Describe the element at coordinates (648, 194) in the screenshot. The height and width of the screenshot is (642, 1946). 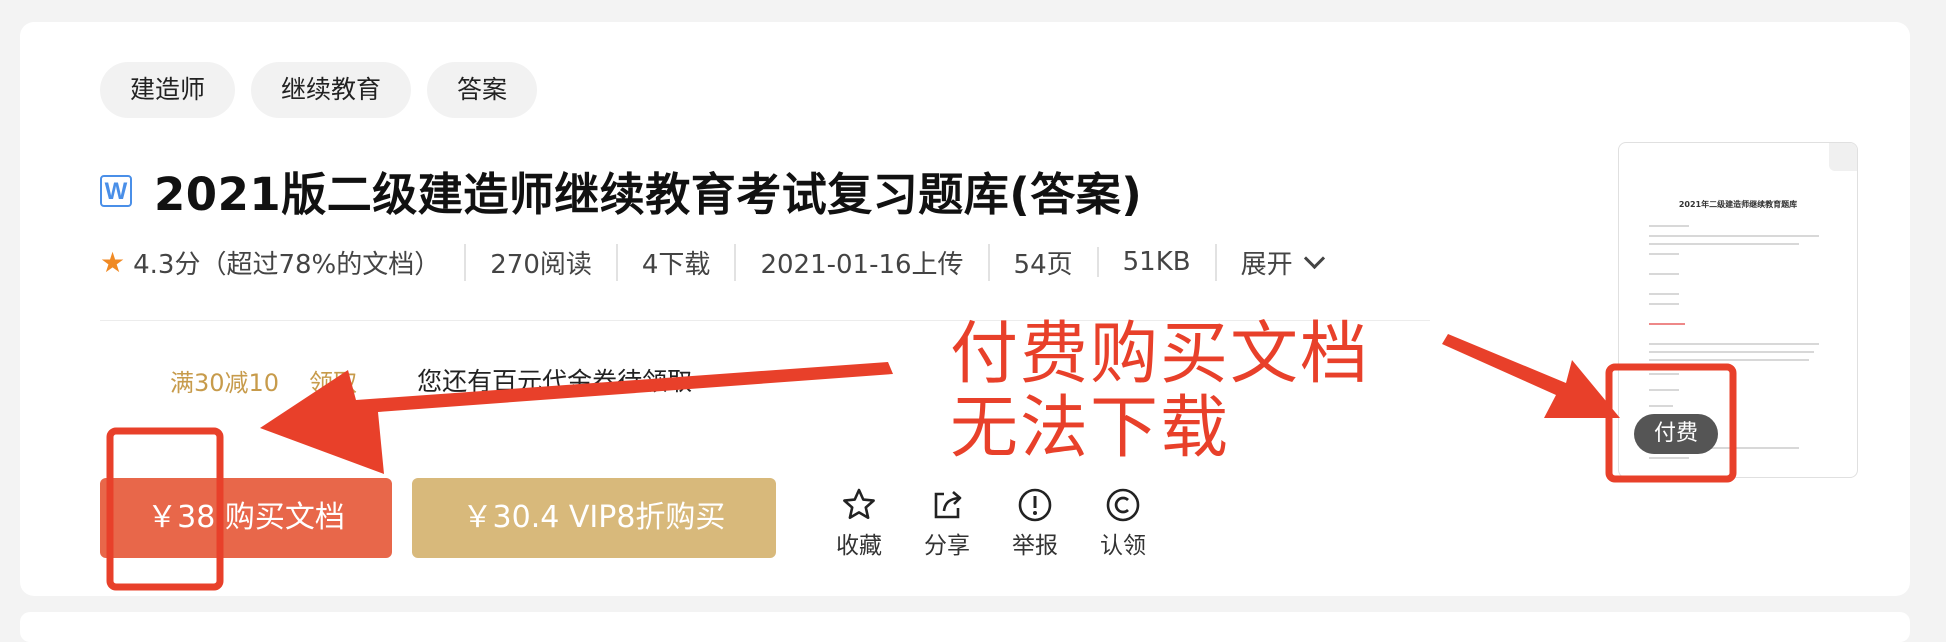
I see `document-title: 2021版二级建造师继续教育考试复习题库(答案)` at that location.